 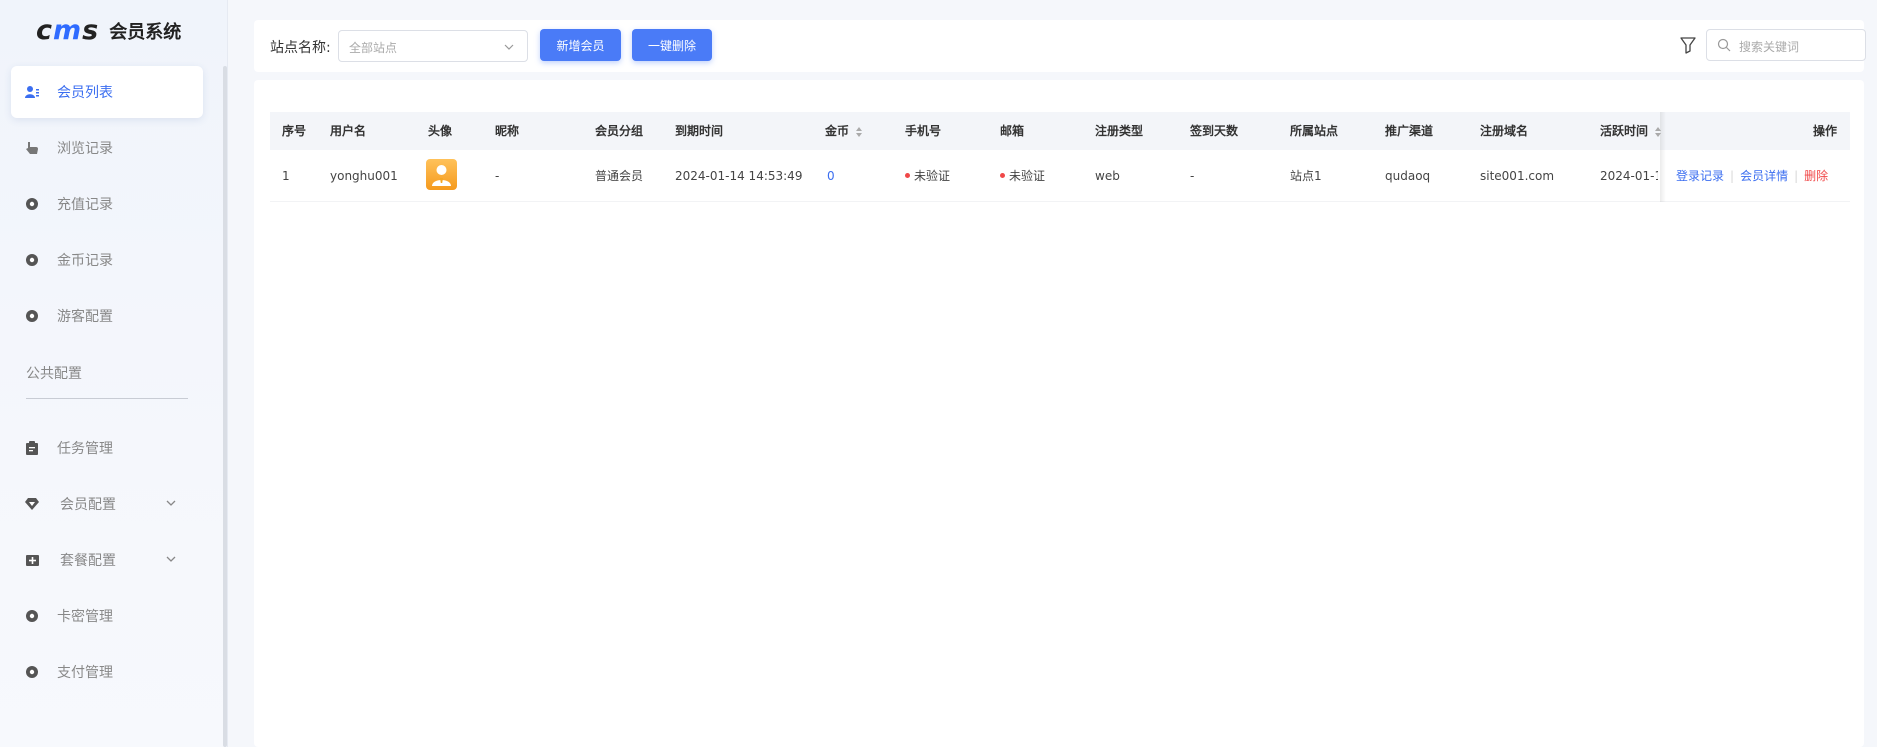 I want to click on pointer-icon, so click(x=32, y=148).